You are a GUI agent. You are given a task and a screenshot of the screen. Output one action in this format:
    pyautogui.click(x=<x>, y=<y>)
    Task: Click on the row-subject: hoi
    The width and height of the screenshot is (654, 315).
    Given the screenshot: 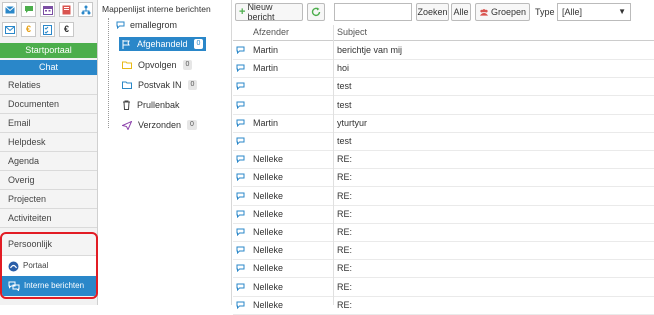 What is the action you would take?
    pyautogui.click(x=343, y=68)
    